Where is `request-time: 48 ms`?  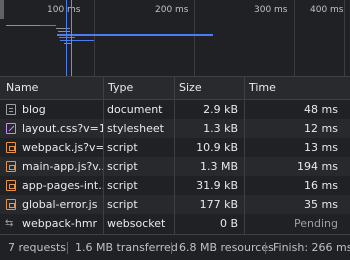
request-time: 48 ms is located at coordinates (321, 109).